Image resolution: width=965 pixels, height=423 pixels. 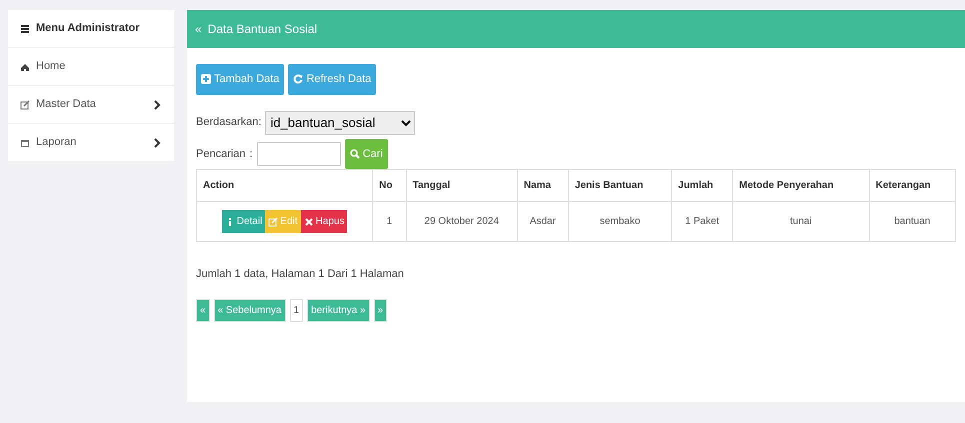 What do you see at coordinates (462, 186) in the screenshot?
I see `column-header: Tanggal` at bounding box center [462, 186].